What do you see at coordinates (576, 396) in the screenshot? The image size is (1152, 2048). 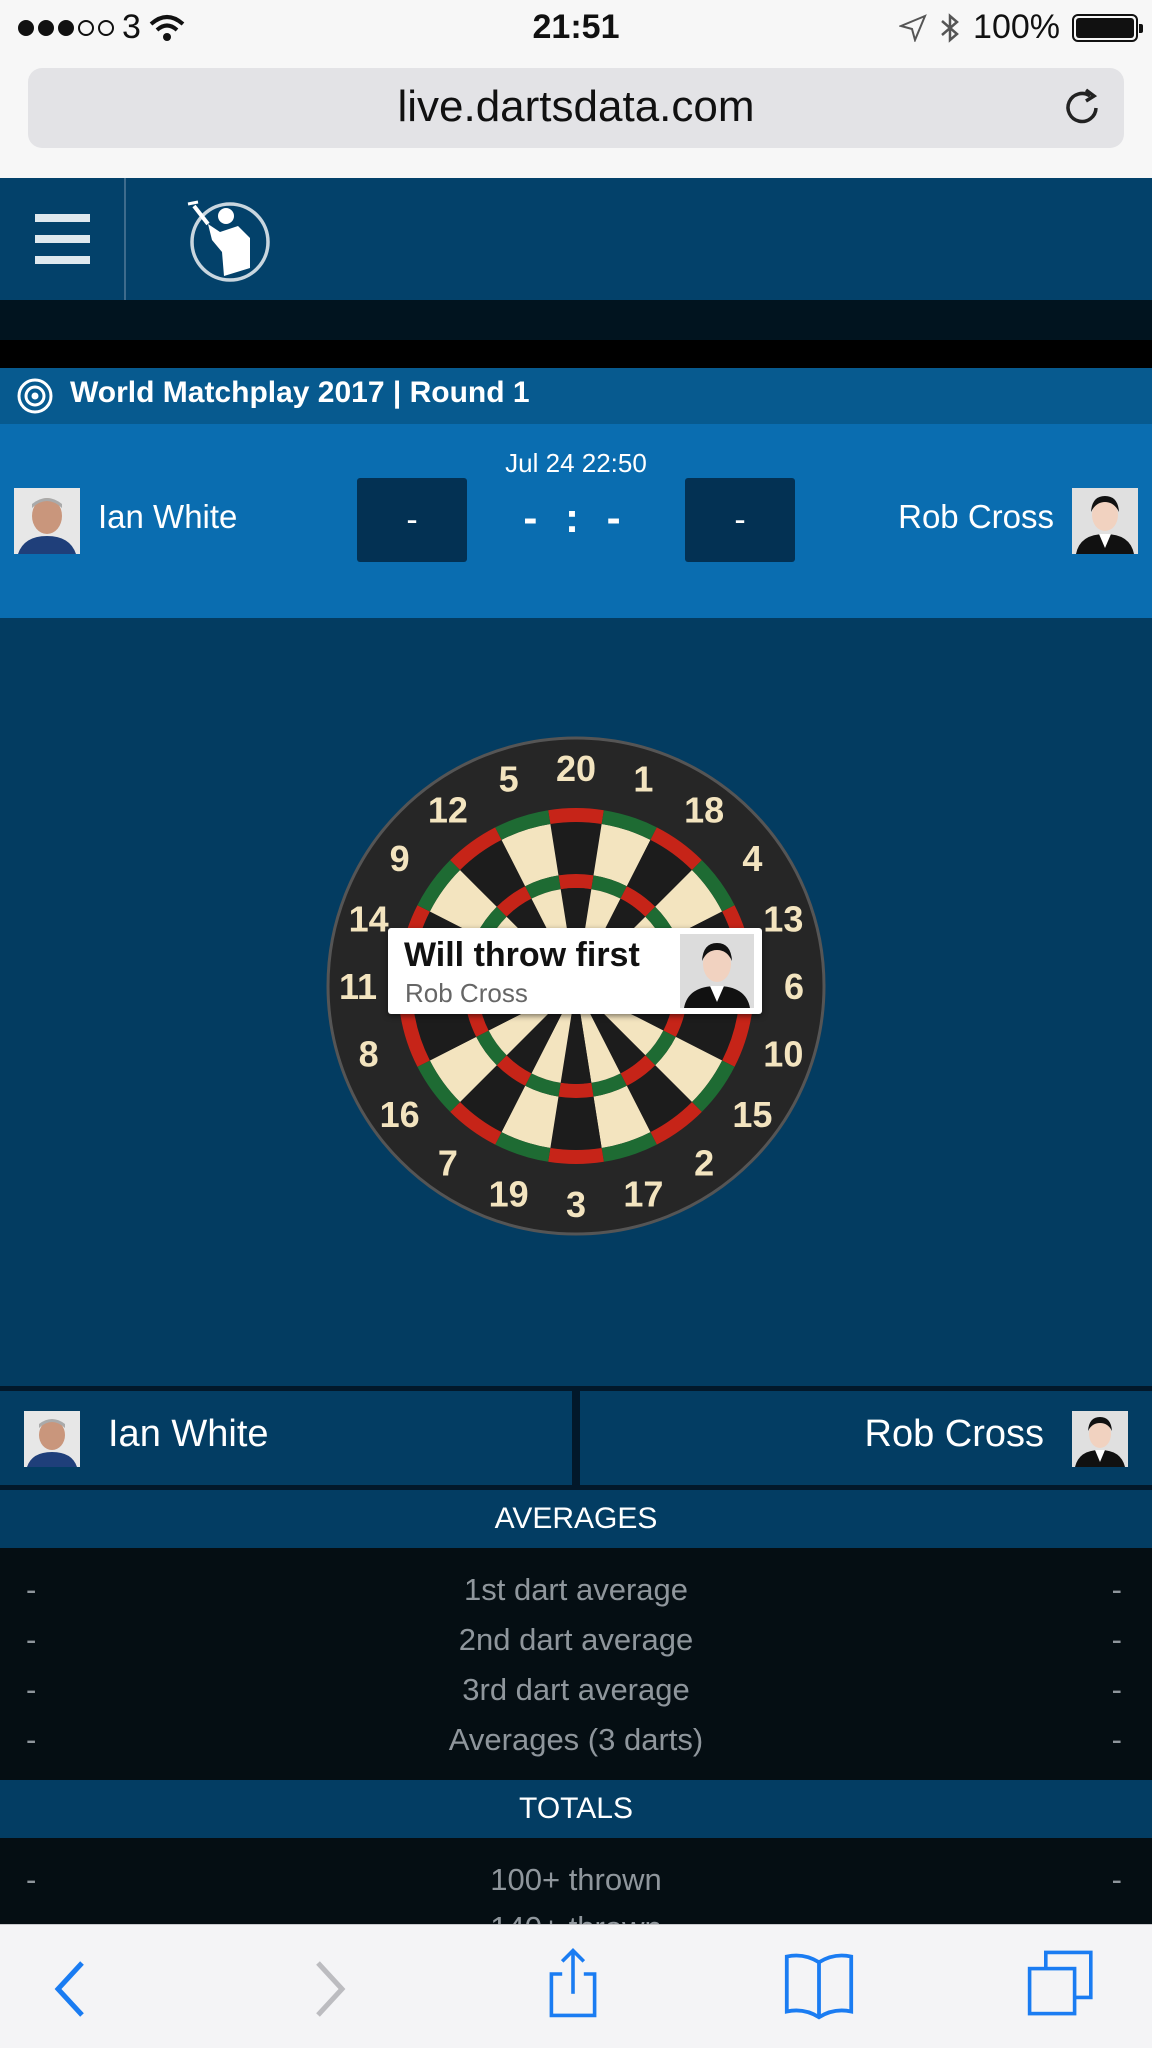 I see `tournament-bar: World Matchplay 2017 | Round 1` at bounding box center [576, 396].